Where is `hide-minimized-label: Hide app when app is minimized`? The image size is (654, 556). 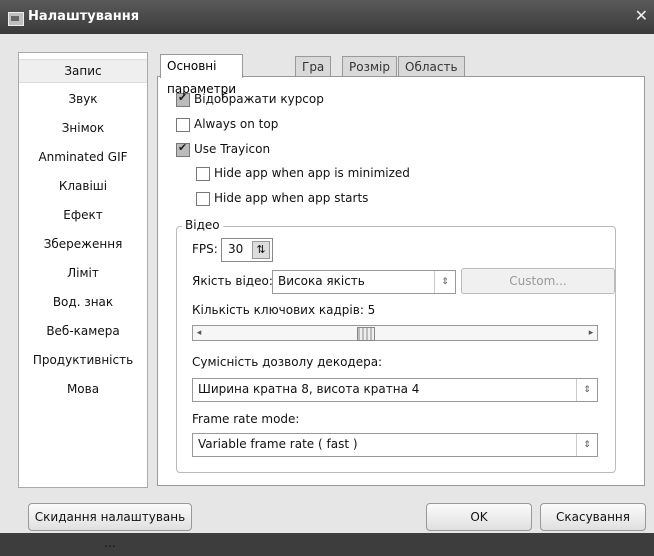
hide-minimized-label: Hide app when app is minimized is located at coordinates (312, 173).